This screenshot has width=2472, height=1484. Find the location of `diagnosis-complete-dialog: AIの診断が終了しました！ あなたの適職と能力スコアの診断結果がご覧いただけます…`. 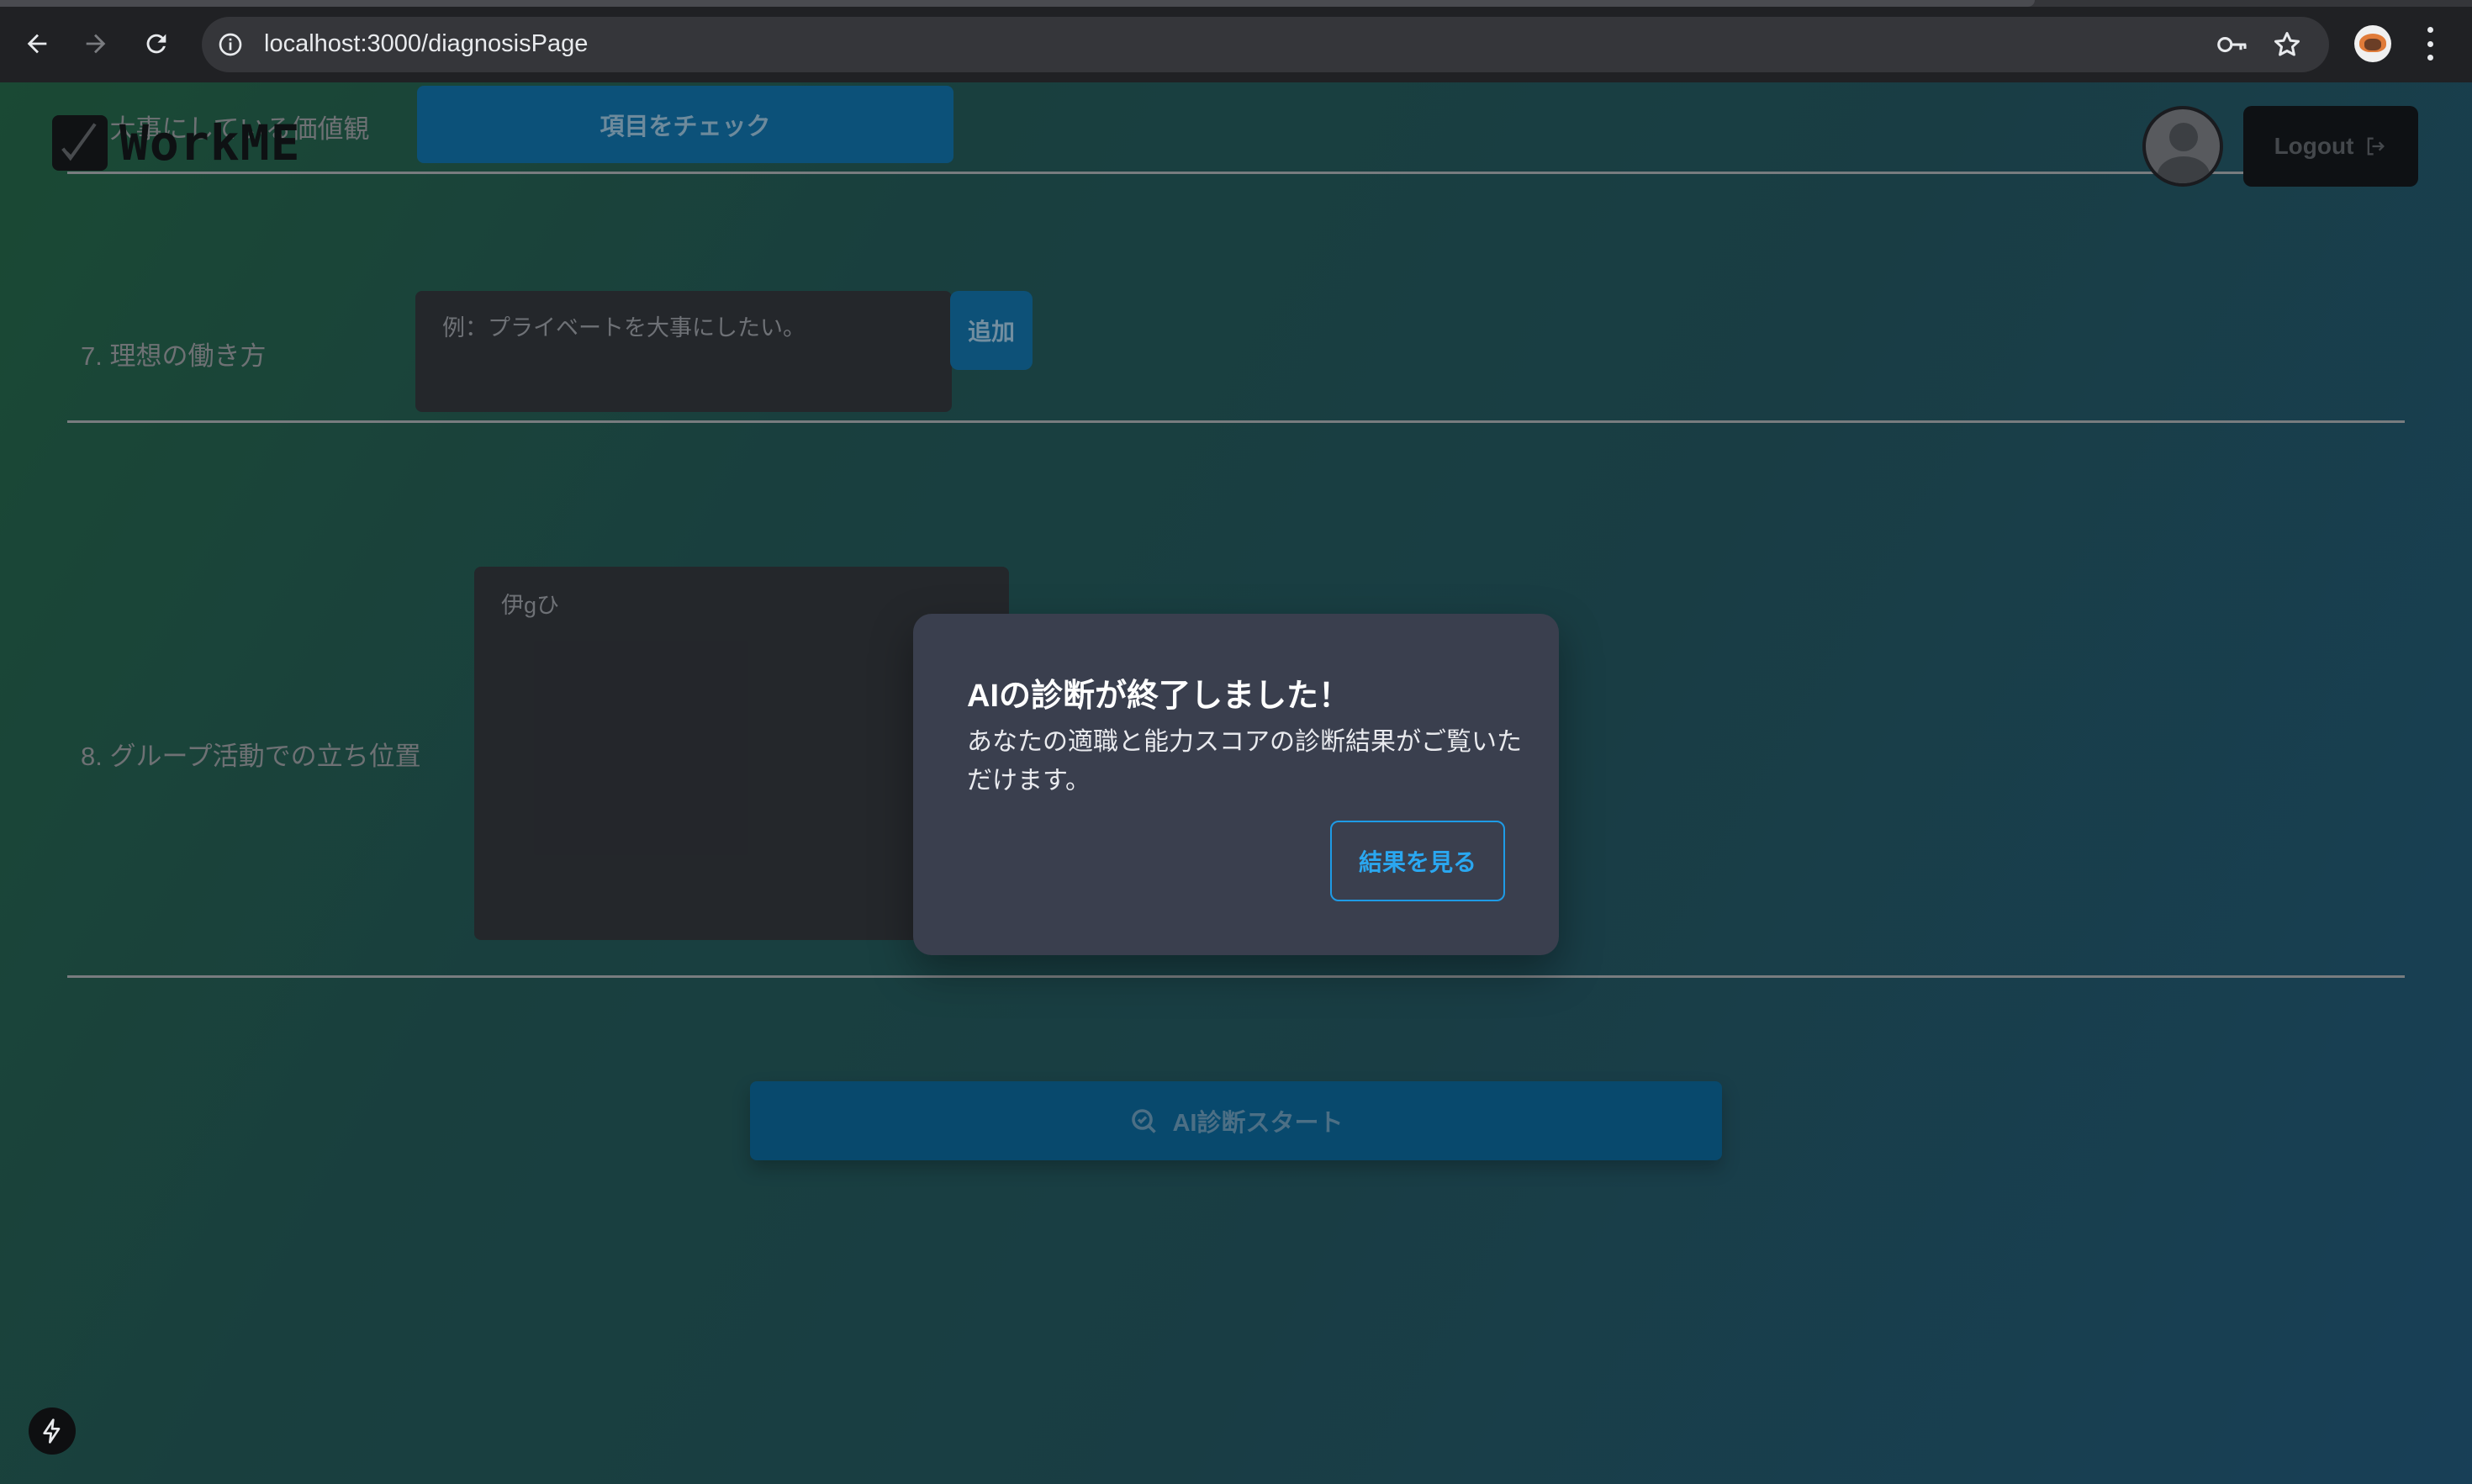

diagnosis-complete-dialog: AIの診断が終了しました！ あなたの適職と能力スコアの診断結果がご覧いただけます… is located at coordinates (1236, 784).